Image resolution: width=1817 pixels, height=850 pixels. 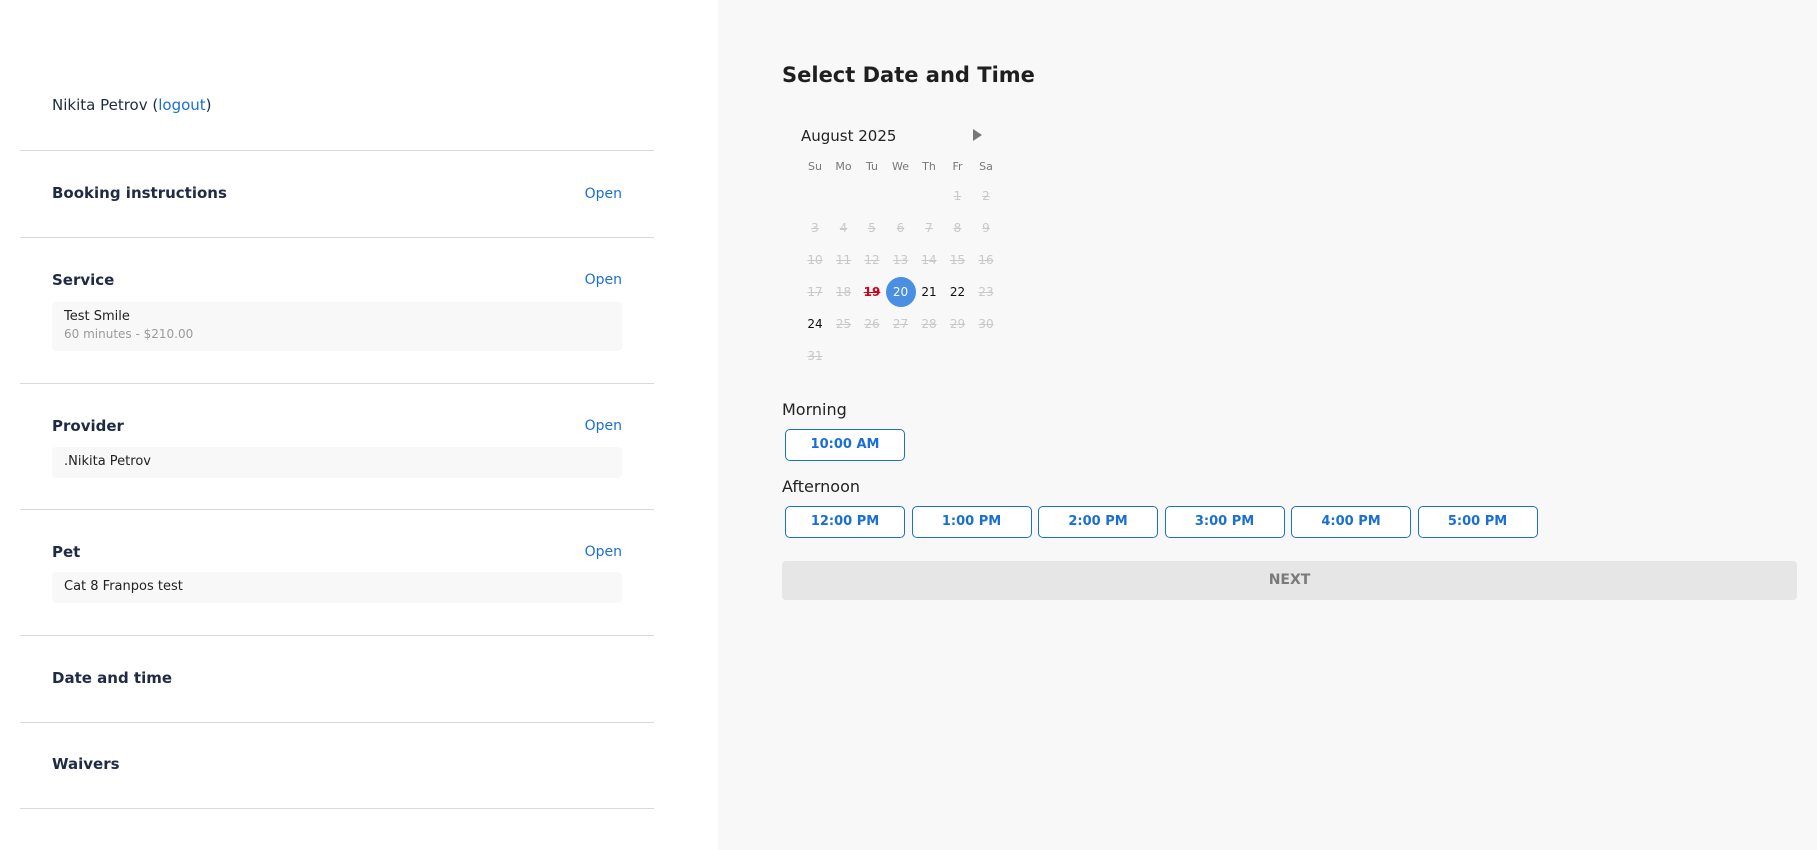 I want to click on pet-card: Cat 8 Franpos test, so click(x=337, y=587).